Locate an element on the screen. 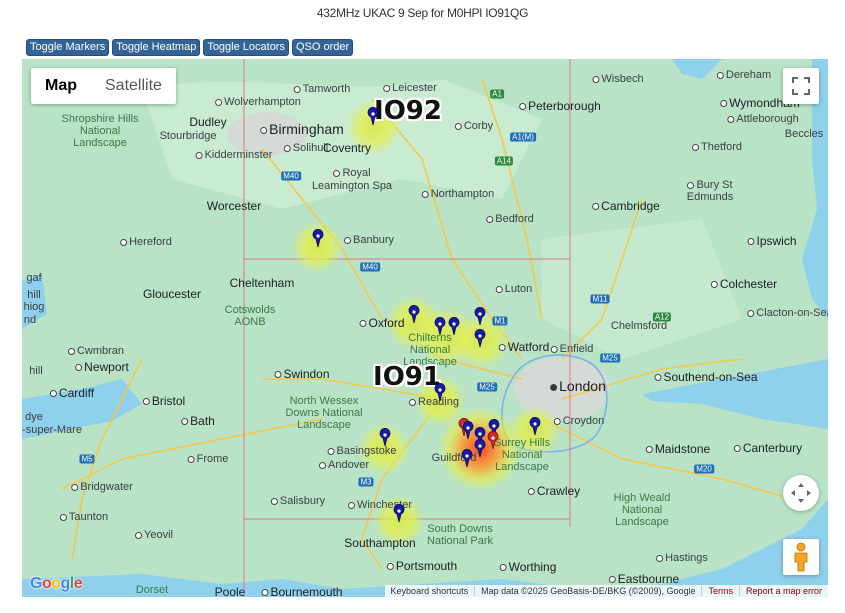  place-label: Kidderminster is located at coordinates (233, 155).